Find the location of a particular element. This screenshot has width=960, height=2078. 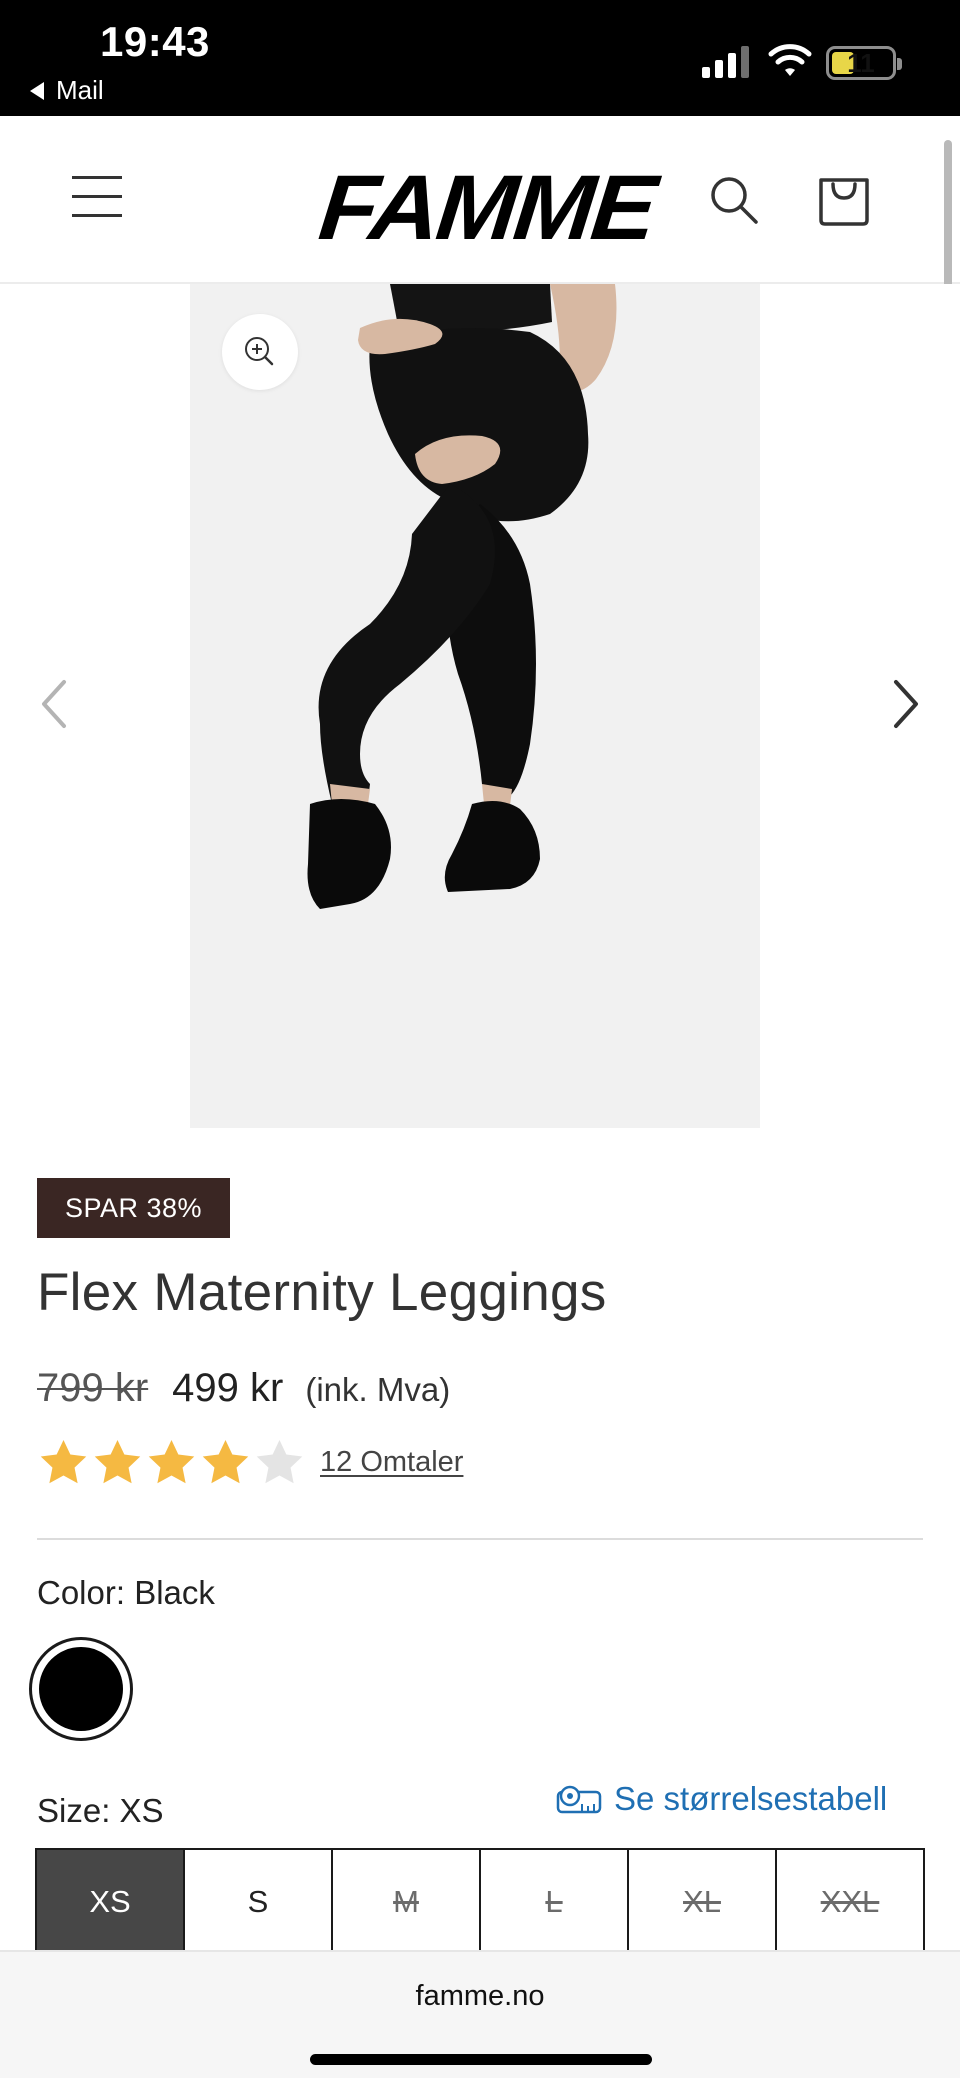

size-label: Size: XS is located at coordinates (100, 1810).